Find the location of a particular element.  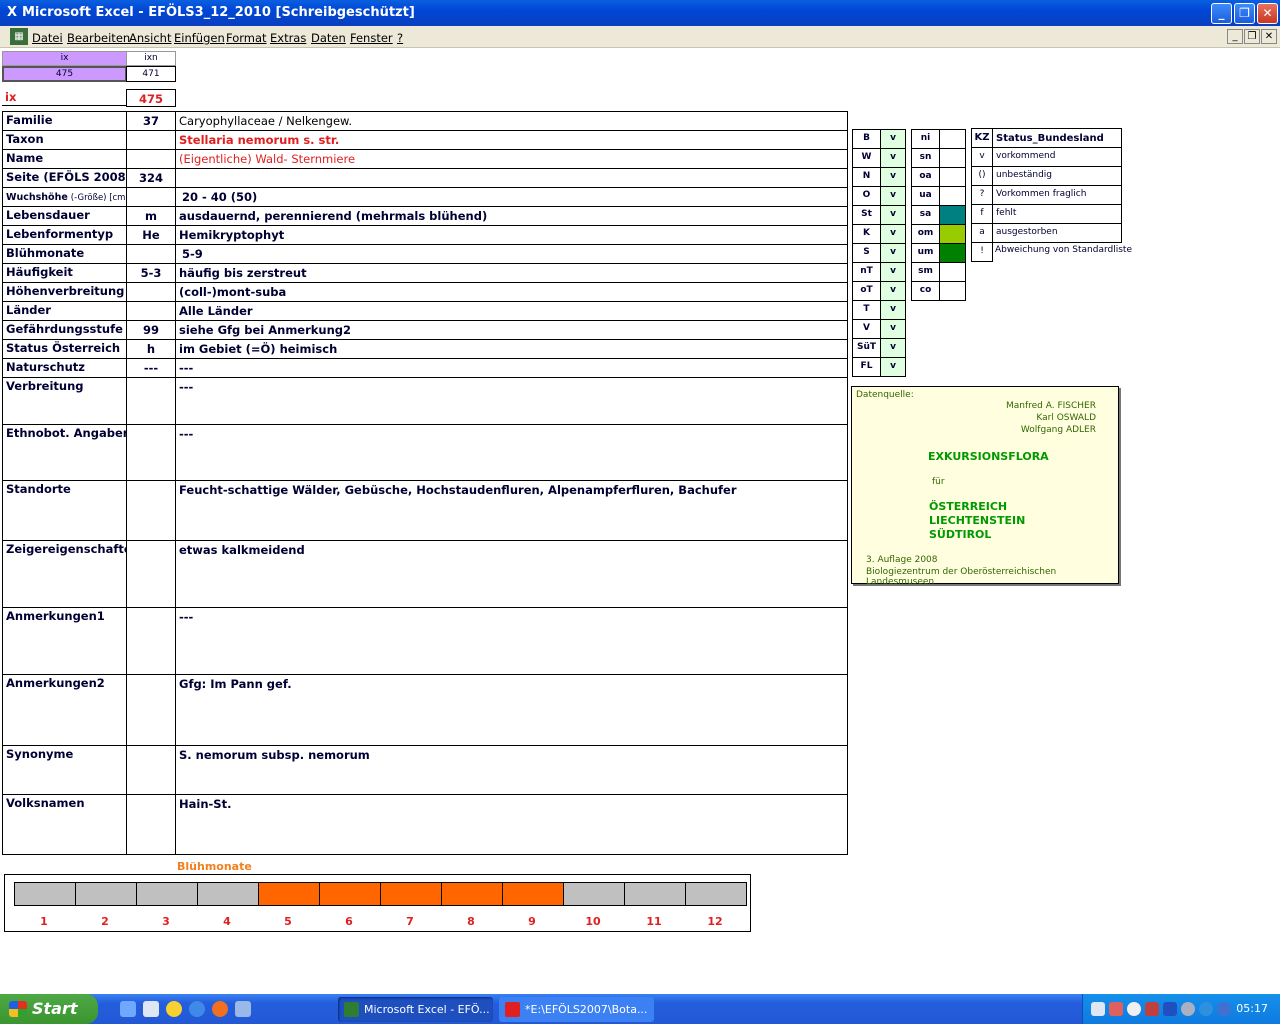

zone-om-color is located at coordinates (952, 234).